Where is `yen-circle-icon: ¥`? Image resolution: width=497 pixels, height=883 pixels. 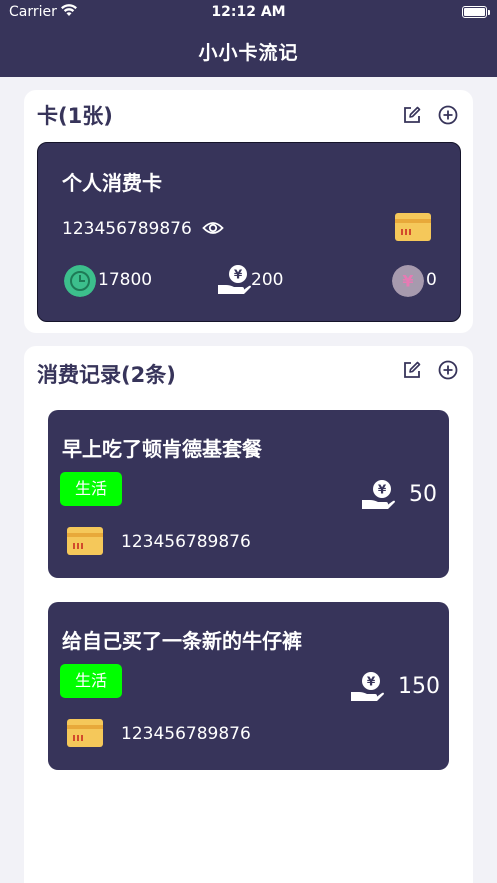
yen-circle-icon: ¥ is located at coordinates (408, 281).